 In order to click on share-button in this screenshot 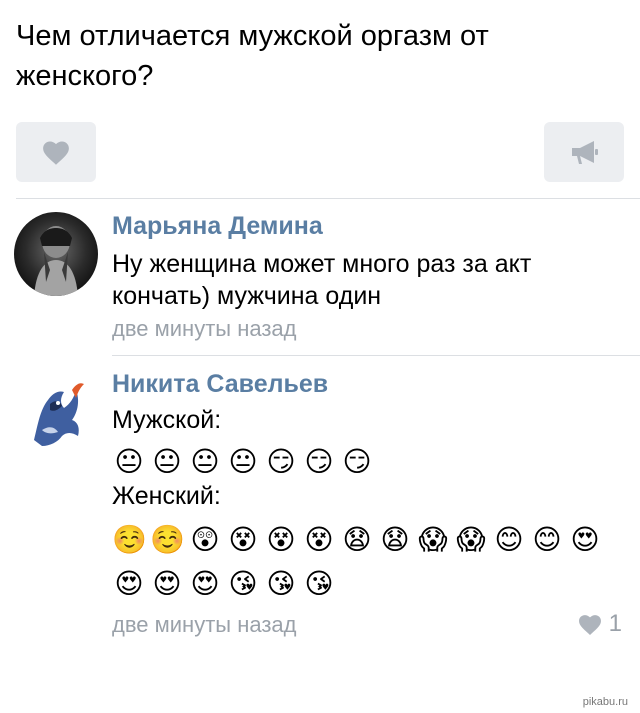, I will do `click(584, 152)`.